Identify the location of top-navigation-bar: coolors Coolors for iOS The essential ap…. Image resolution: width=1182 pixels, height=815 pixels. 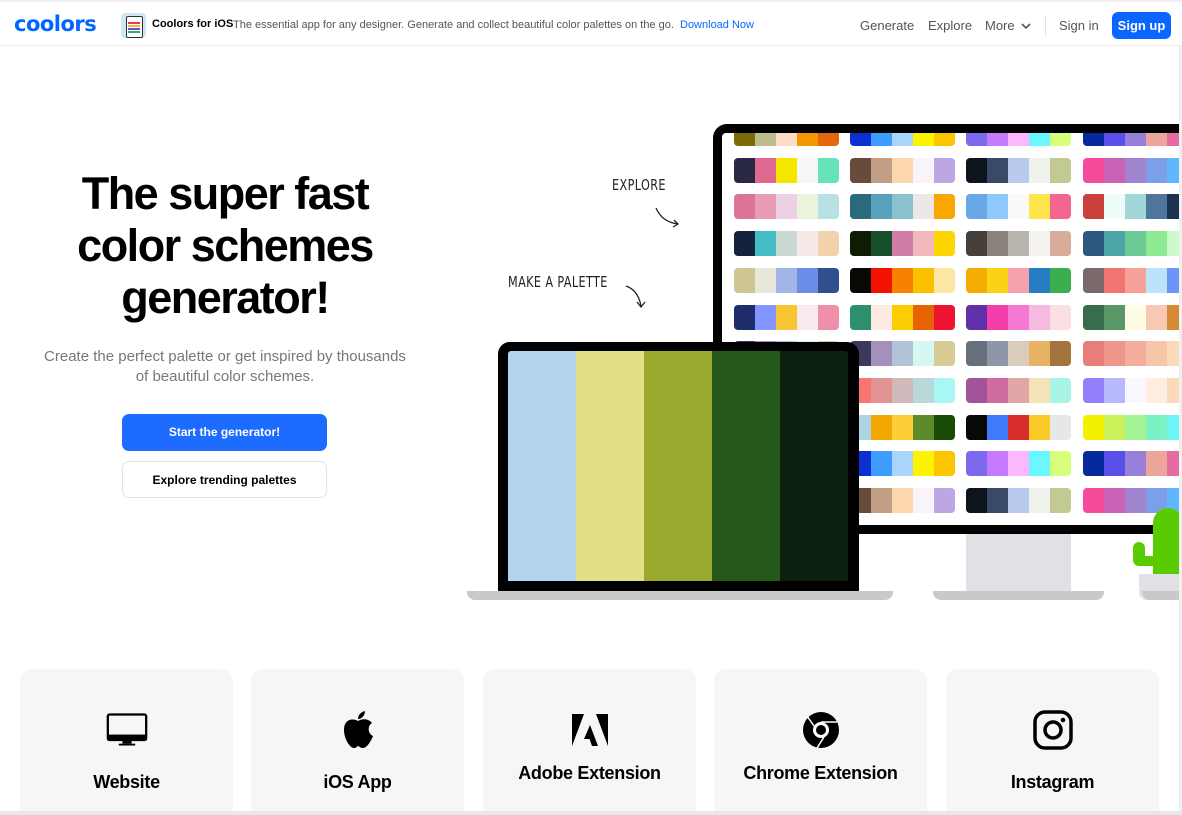
(591, 23).